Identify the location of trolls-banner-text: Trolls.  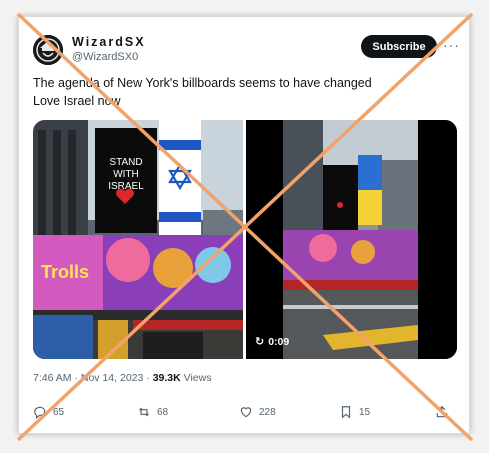
(65, 272).